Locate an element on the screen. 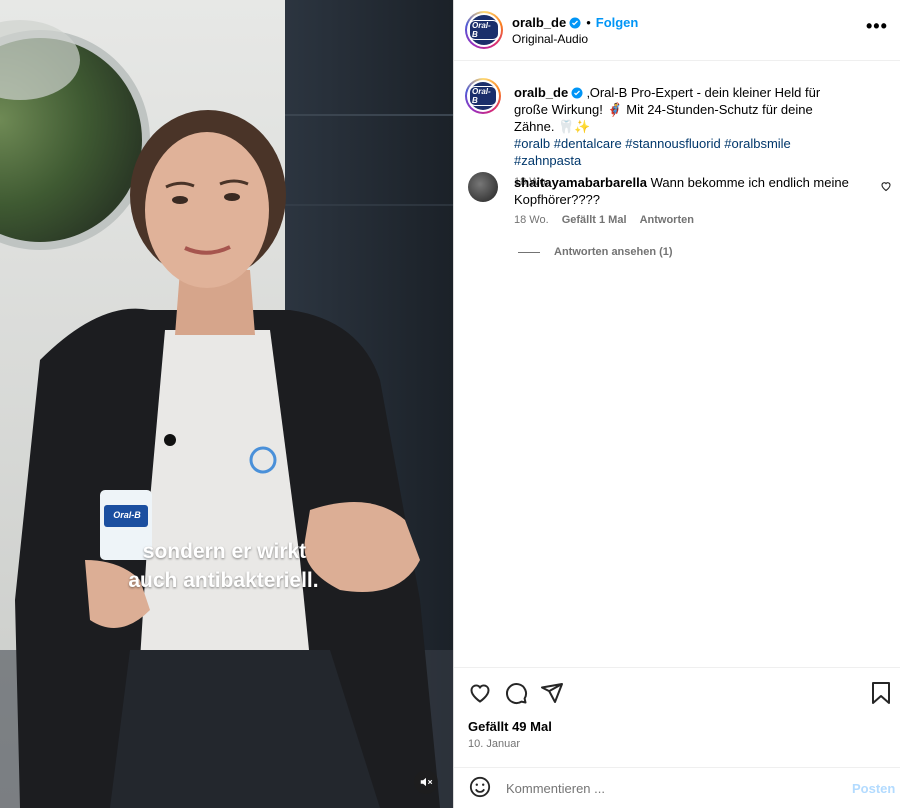  post-comment-button: Posten is located at coordinates (873, 788).